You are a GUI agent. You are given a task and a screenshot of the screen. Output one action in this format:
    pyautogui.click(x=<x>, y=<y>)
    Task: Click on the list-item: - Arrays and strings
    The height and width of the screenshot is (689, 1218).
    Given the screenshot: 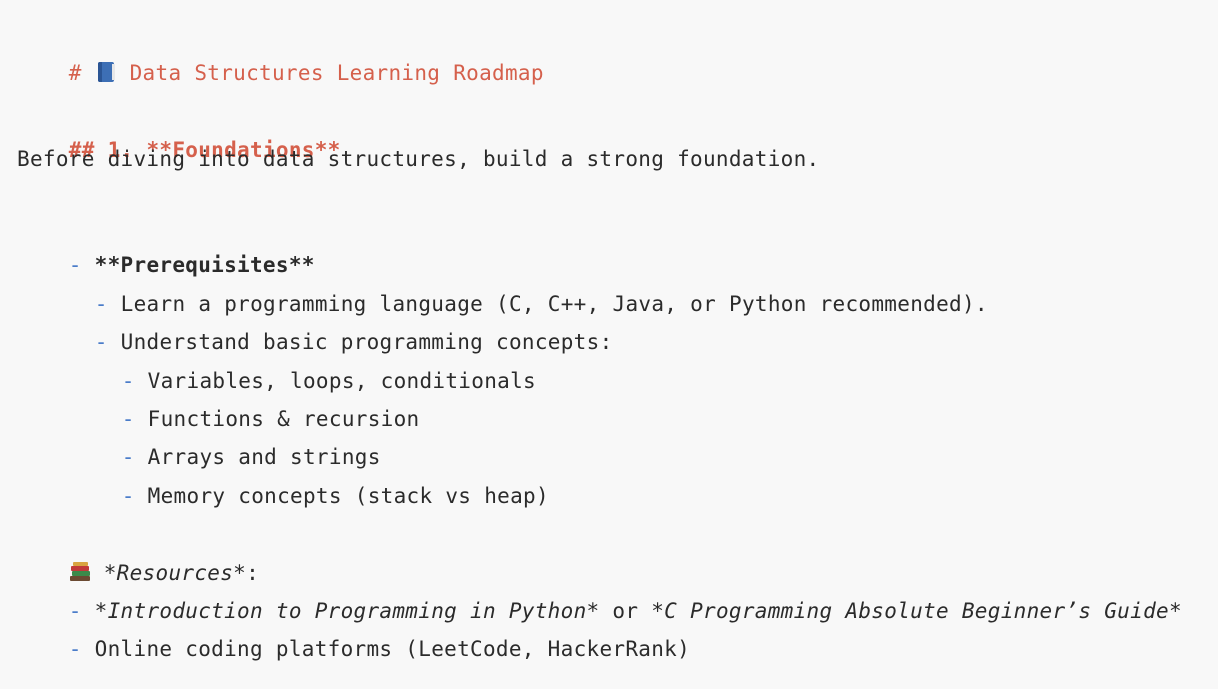 What is the action you would take?
    pyautogui.click(x=225, y=440)
    